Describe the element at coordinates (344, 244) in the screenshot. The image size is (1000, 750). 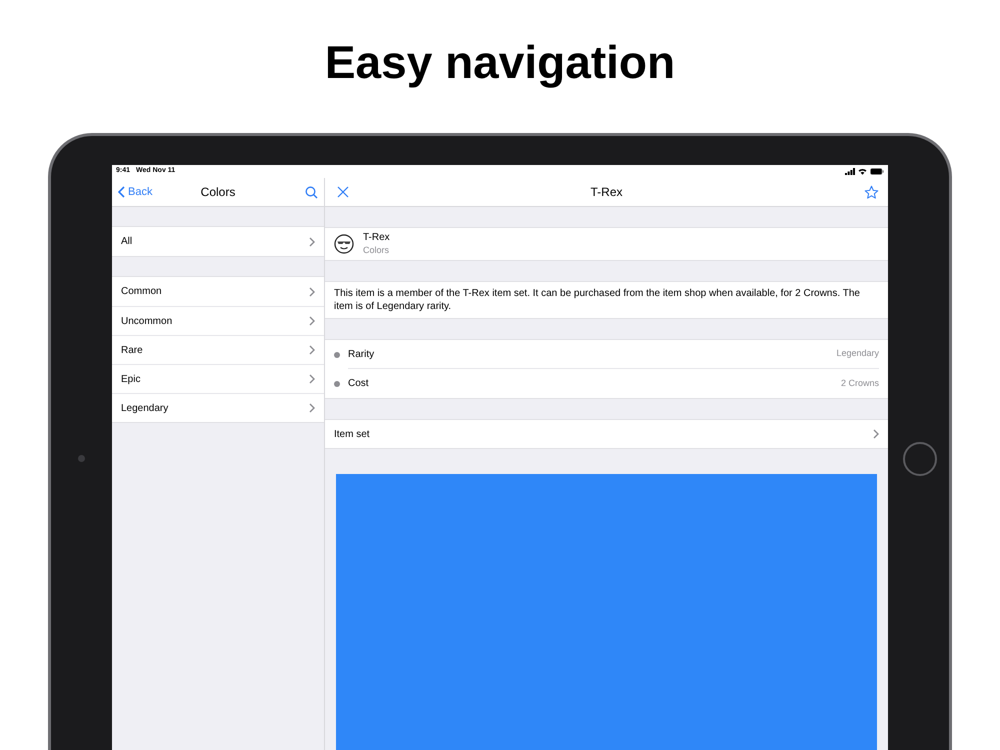
I see `sunglasses-face-icon` at that location.